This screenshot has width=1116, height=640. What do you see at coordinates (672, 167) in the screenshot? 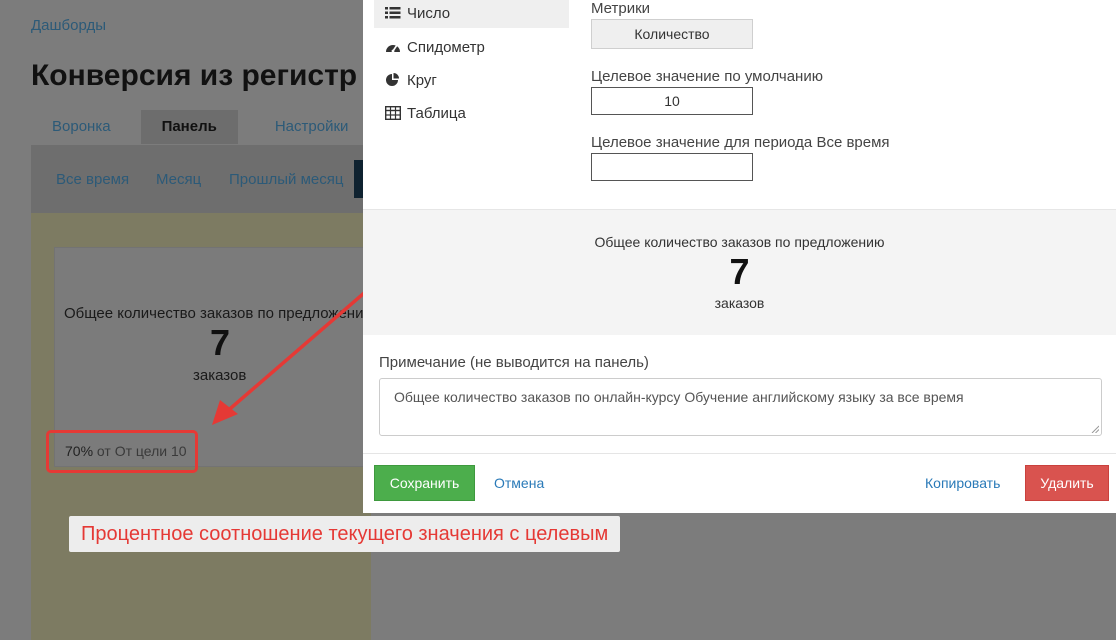
I see `period-target-input` at bounding box center [672, 167].